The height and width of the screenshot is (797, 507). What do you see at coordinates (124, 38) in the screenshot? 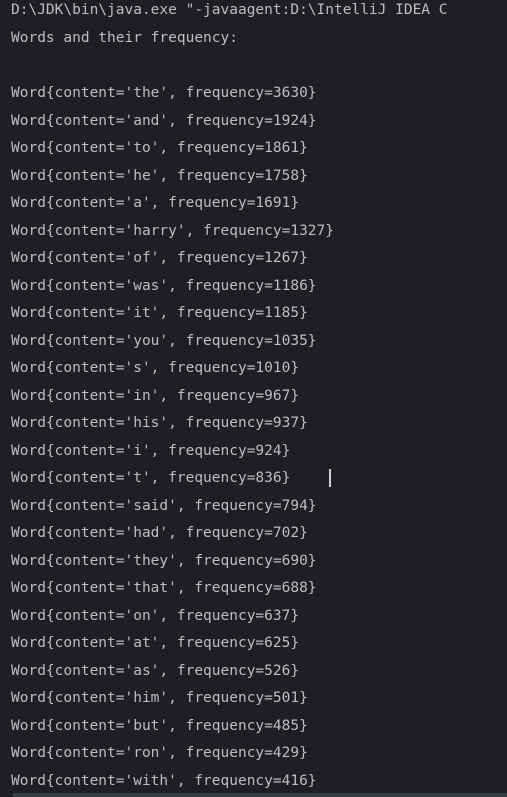
I see `output-header: Words and their frequency:` at bounding box center [124, 38].